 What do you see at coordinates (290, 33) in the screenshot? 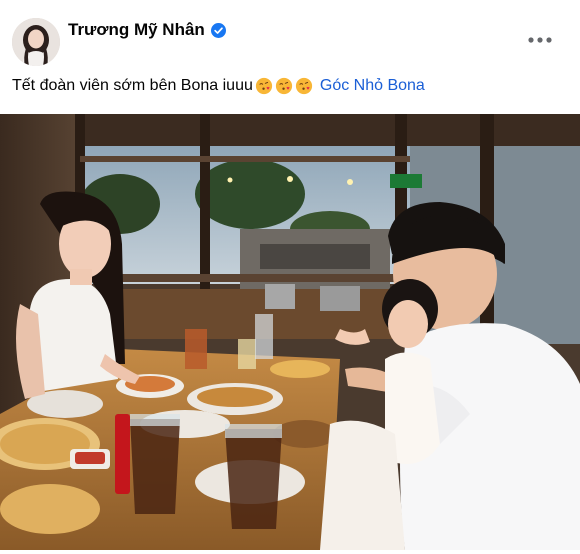
I see `post-header: Trương Mỹ Nhân` at bounding box center [290, 33].